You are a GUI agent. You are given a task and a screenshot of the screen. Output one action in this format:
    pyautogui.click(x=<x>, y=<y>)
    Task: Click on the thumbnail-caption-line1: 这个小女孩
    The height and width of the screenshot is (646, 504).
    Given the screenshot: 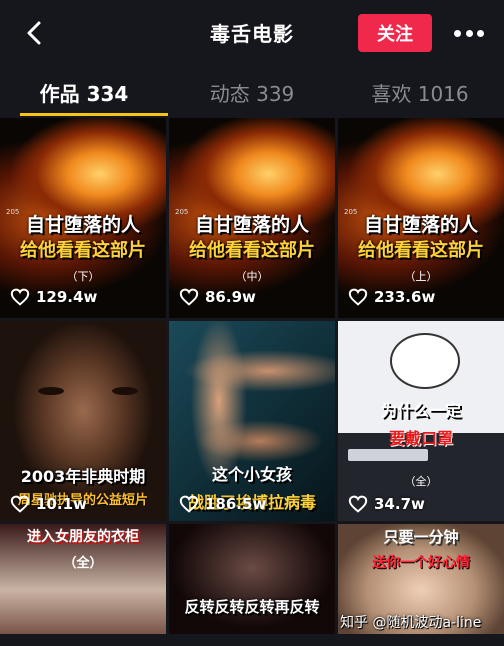 What is the action you would take?
    pyautogui.click(x=251, y=474)
    